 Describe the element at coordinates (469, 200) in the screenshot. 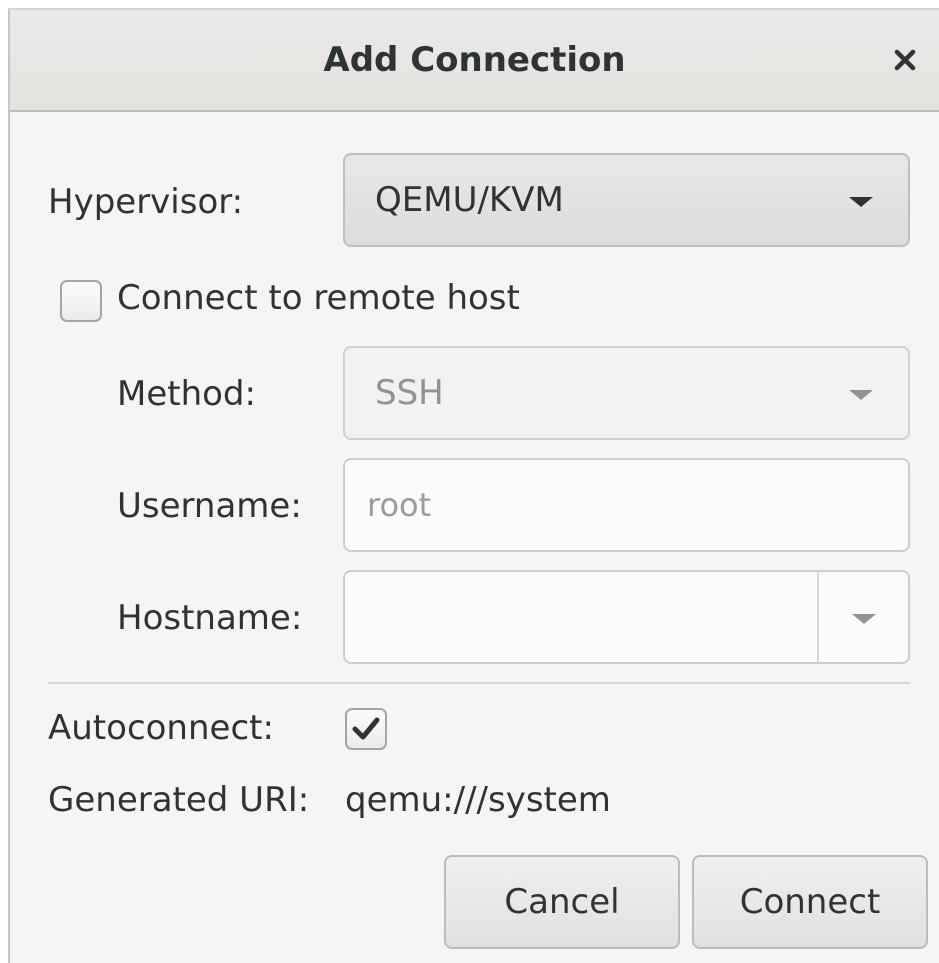

I see `hypervisor-value: QEMU/KVM` at that location.